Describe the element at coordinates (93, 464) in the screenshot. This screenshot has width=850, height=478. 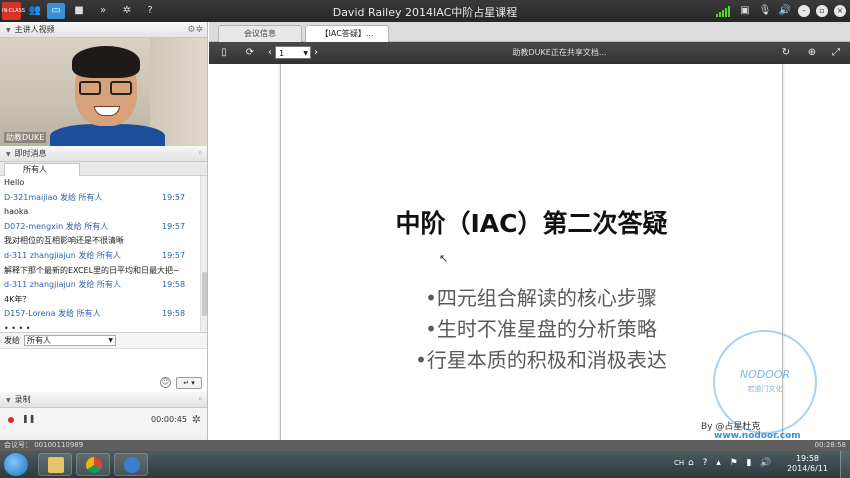
I see `chrome-taskbar-icon` at that location.